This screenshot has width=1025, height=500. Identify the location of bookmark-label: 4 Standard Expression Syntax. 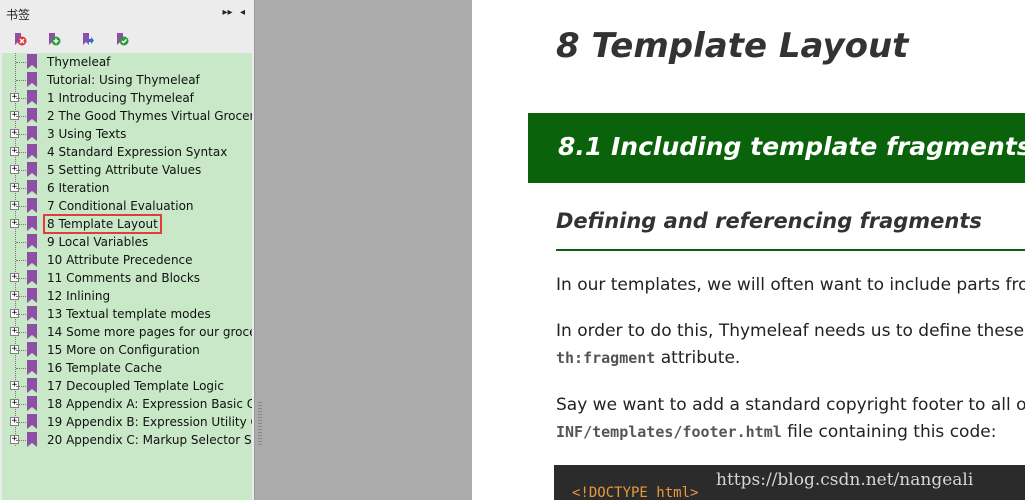
(137, 152).